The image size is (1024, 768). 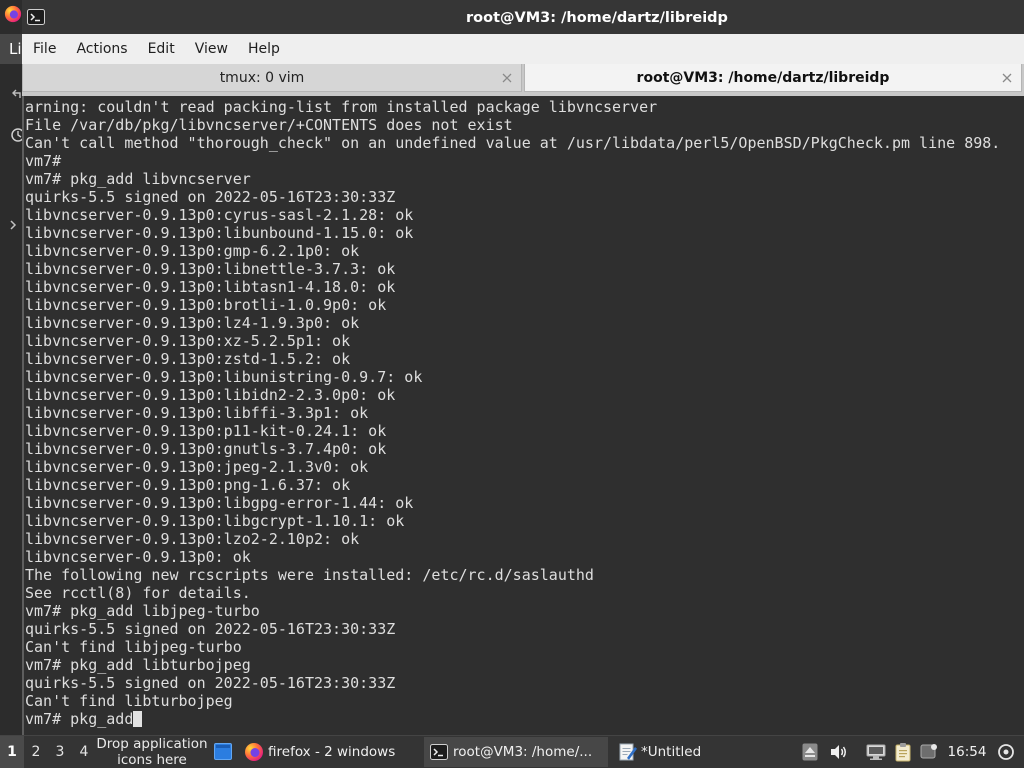 What do you see at coordinates (192, 251) in the screenshot?
I see `terminal-line-text: libvncserver-0.9.13p0:gmp-6.2.1p0: ok` at bounding box center [192, 251].